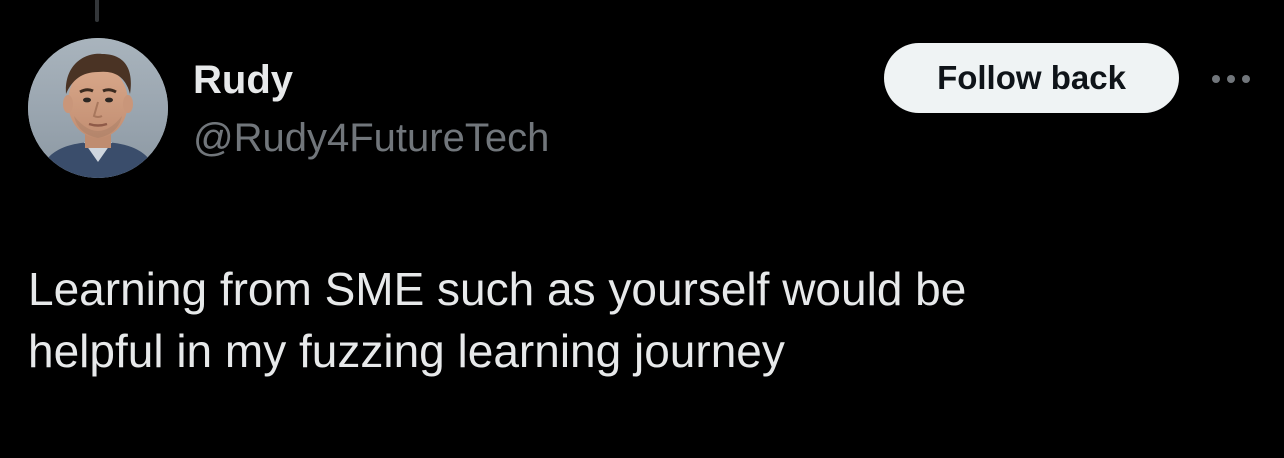 The image size is (1284, 458). I want to click on avatar-photo, so click(98, 108).